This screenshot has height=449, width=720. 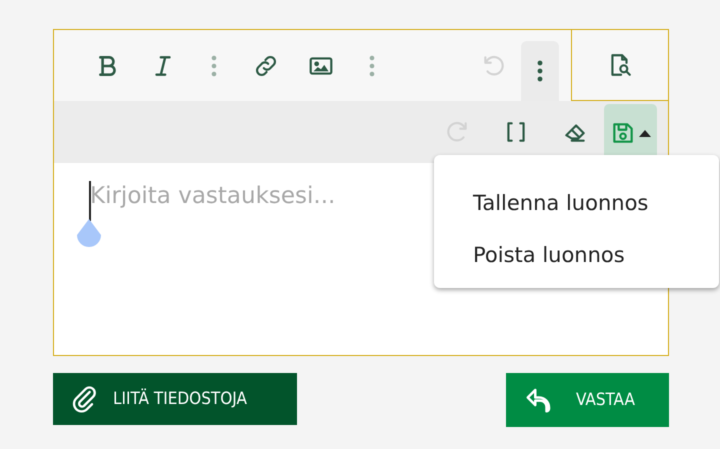 What do you see at coordinates (645, 133) in the screenshot?
I see `caret-icon` at bounding box center [645, 133].